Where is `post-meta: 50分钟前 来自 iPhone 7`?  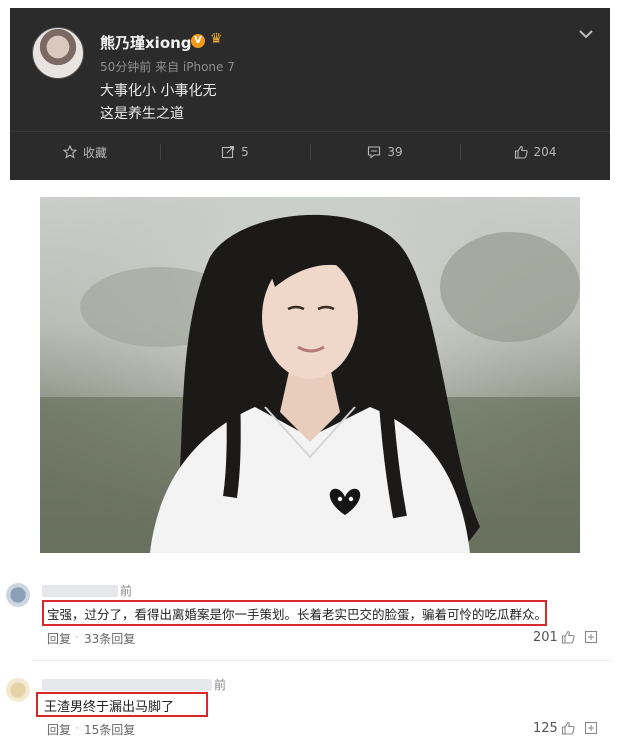 post-meta: 50分钟前 来自 iPhone 7 is located at coordinates (167, 67).